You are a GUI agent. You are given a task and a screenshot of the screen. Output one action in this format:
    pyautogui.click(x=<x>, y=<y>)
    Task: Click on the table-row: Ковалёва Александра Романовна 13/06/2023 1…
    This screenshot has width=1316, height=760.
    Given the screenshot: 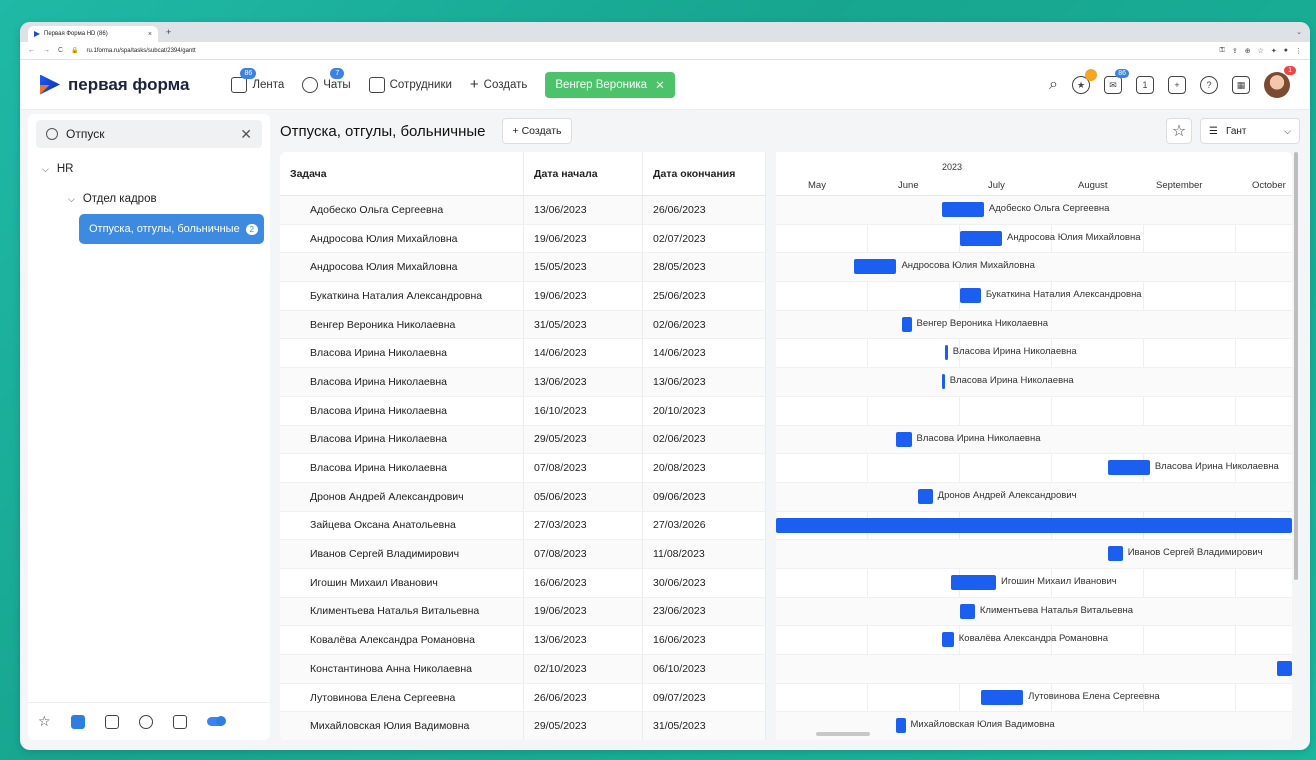 What is the action you would take?
    pyautogui.click(x=523, y=640)
    